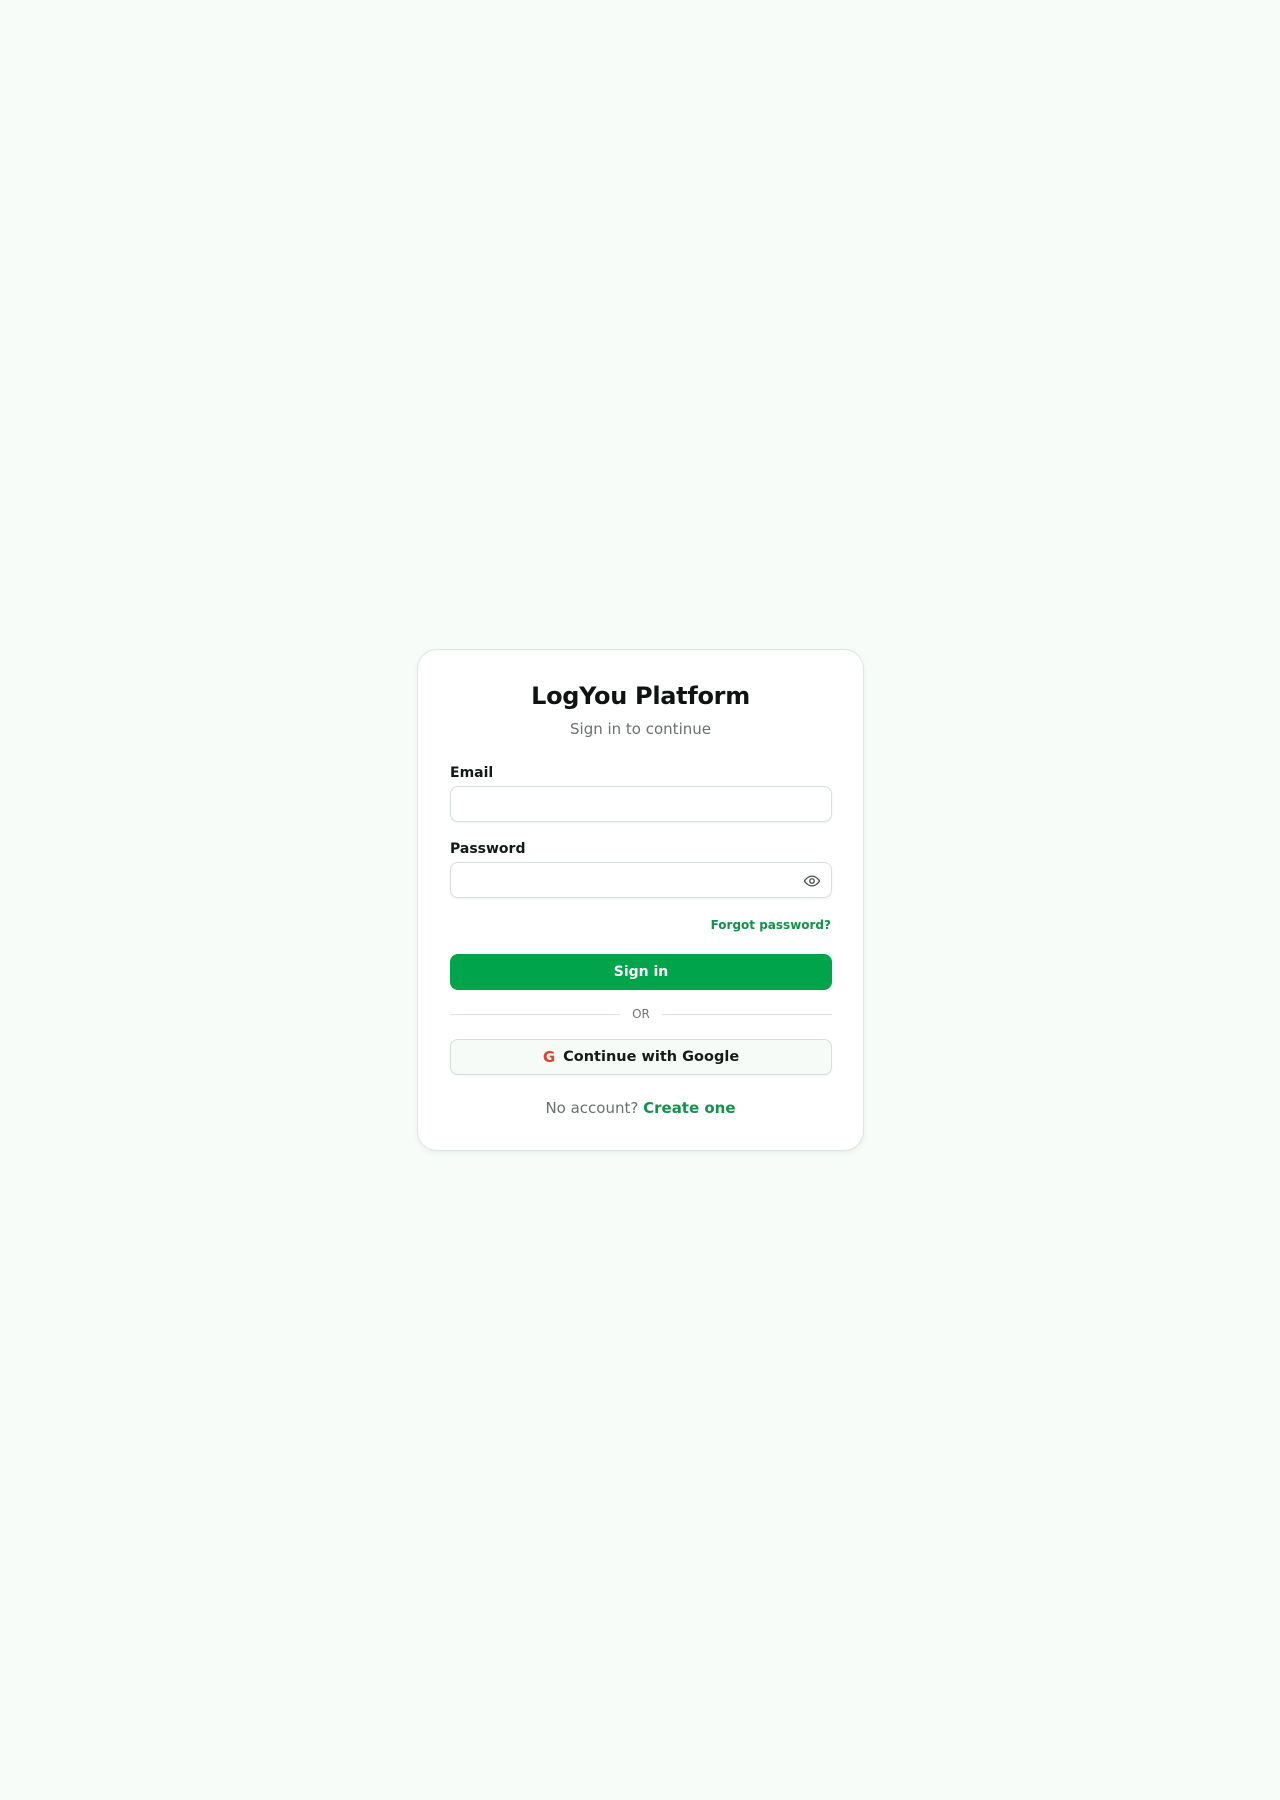 The width and height of the screenshot is (1280, 1800). I want to click on password-field-wrapper, so click(641, 880).